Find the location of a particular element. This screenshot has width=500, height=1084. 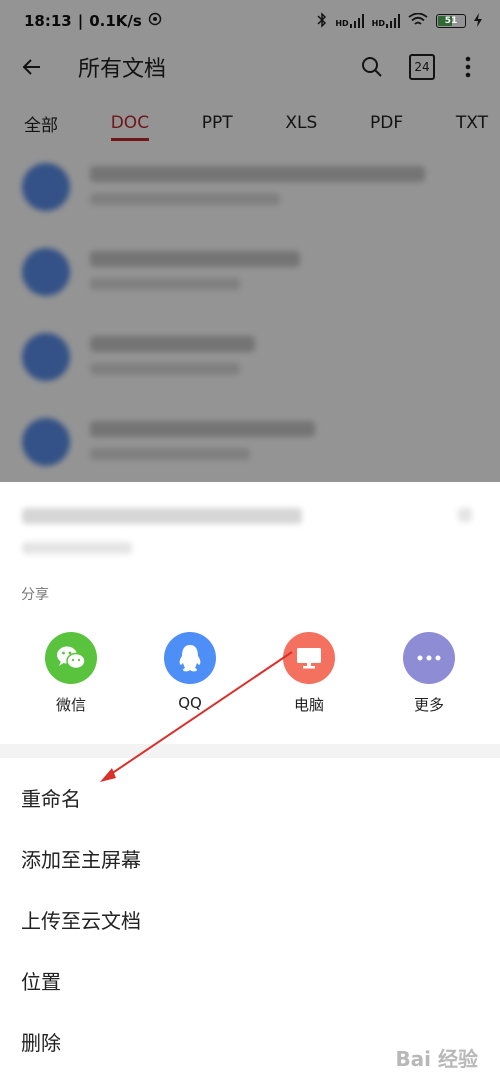

rename-menu-item: 重命名 is located at coordinates (250, 797).